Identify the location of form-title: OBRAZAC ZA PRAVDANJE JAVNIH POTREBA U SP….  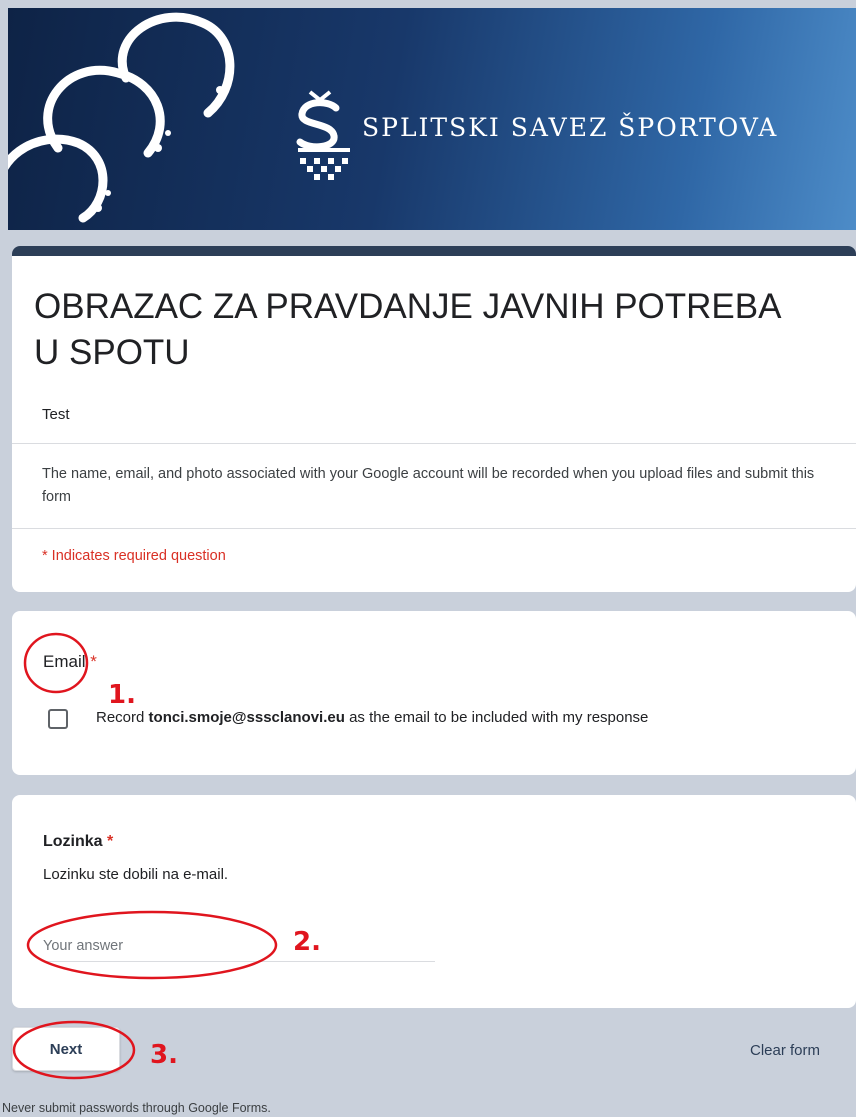
(407, 329).